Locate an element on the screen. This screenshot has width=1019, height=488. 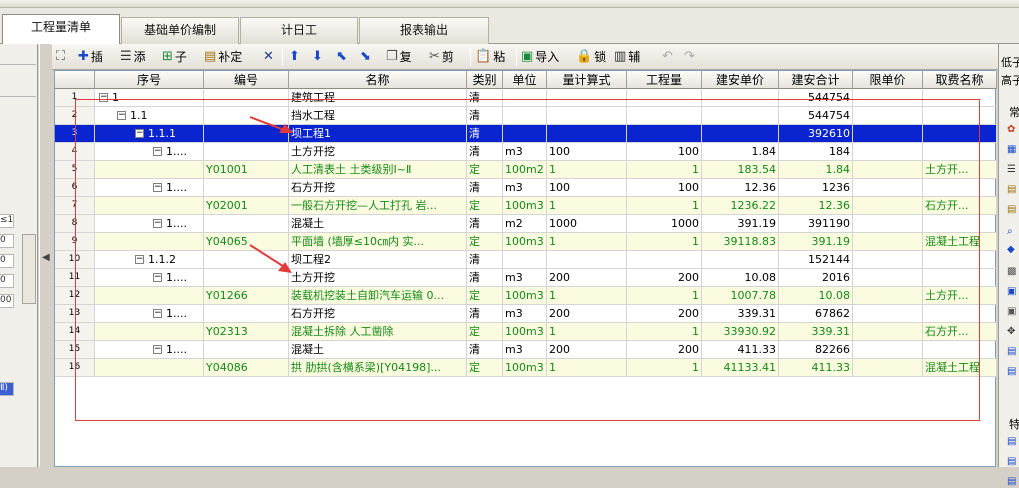
redo-button: ↷ is located at coordinates (689, 57).